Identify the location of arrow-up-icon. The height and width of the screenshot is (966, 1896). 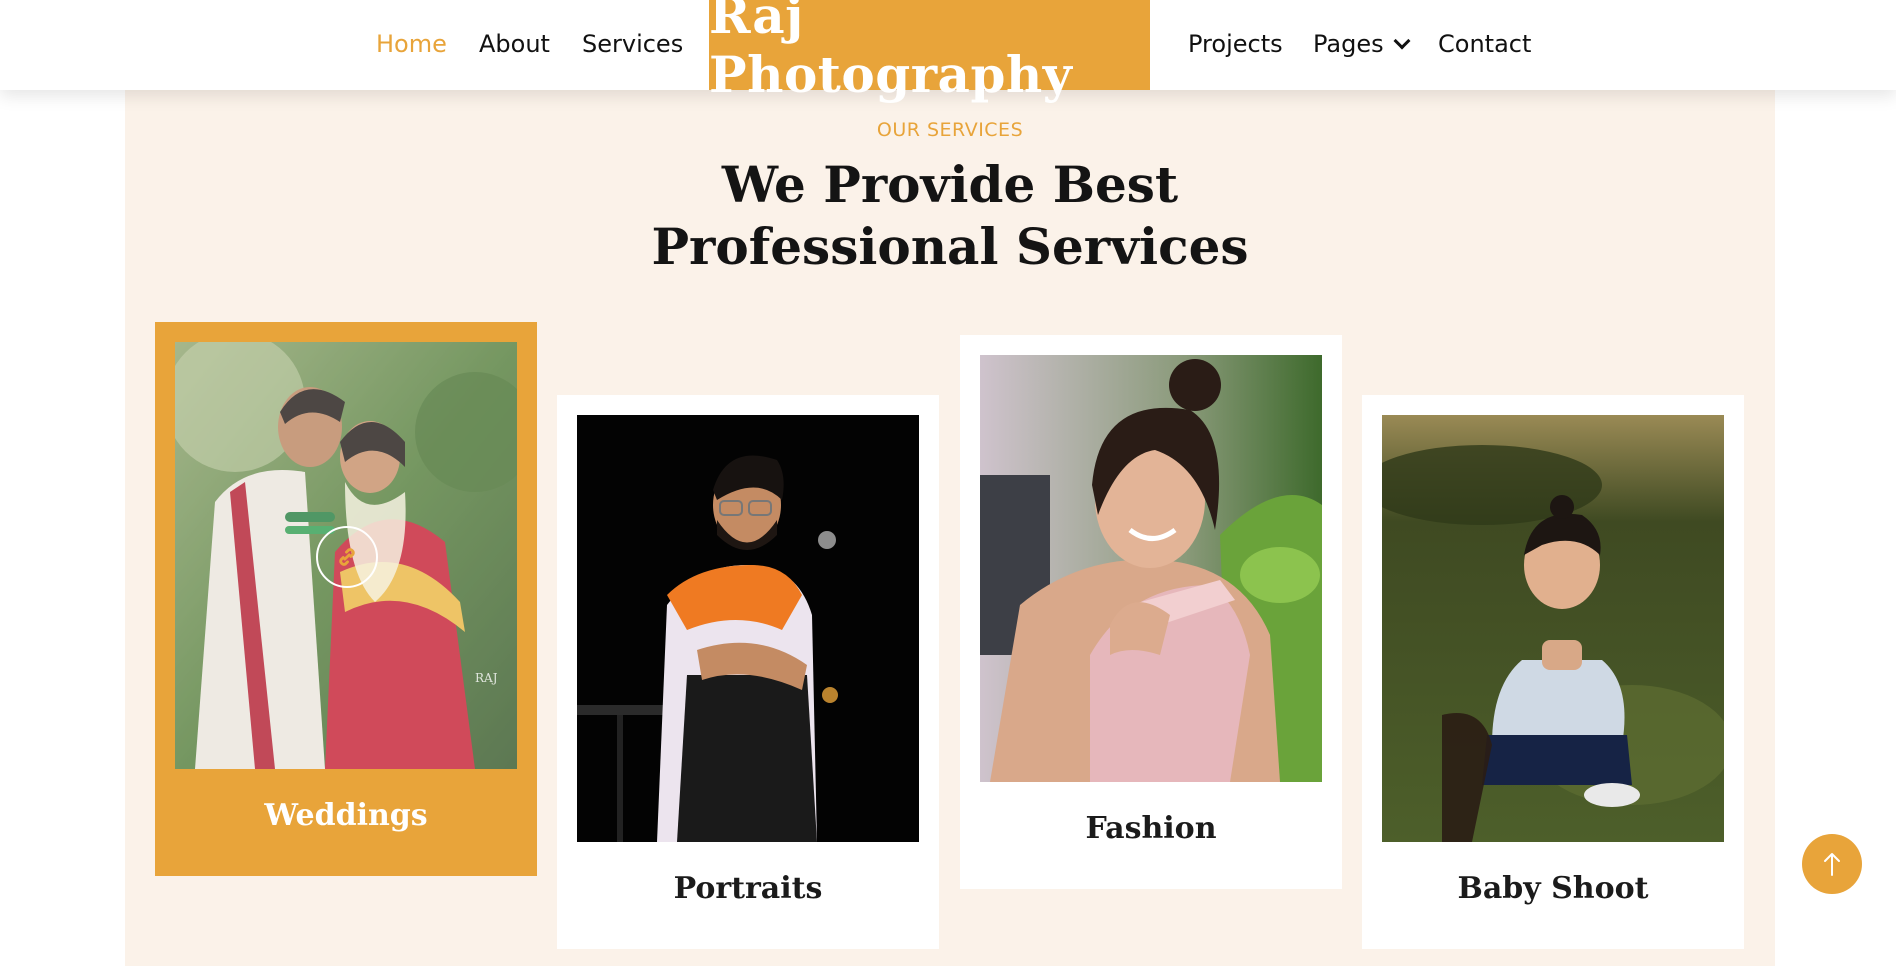
(1832, 864).